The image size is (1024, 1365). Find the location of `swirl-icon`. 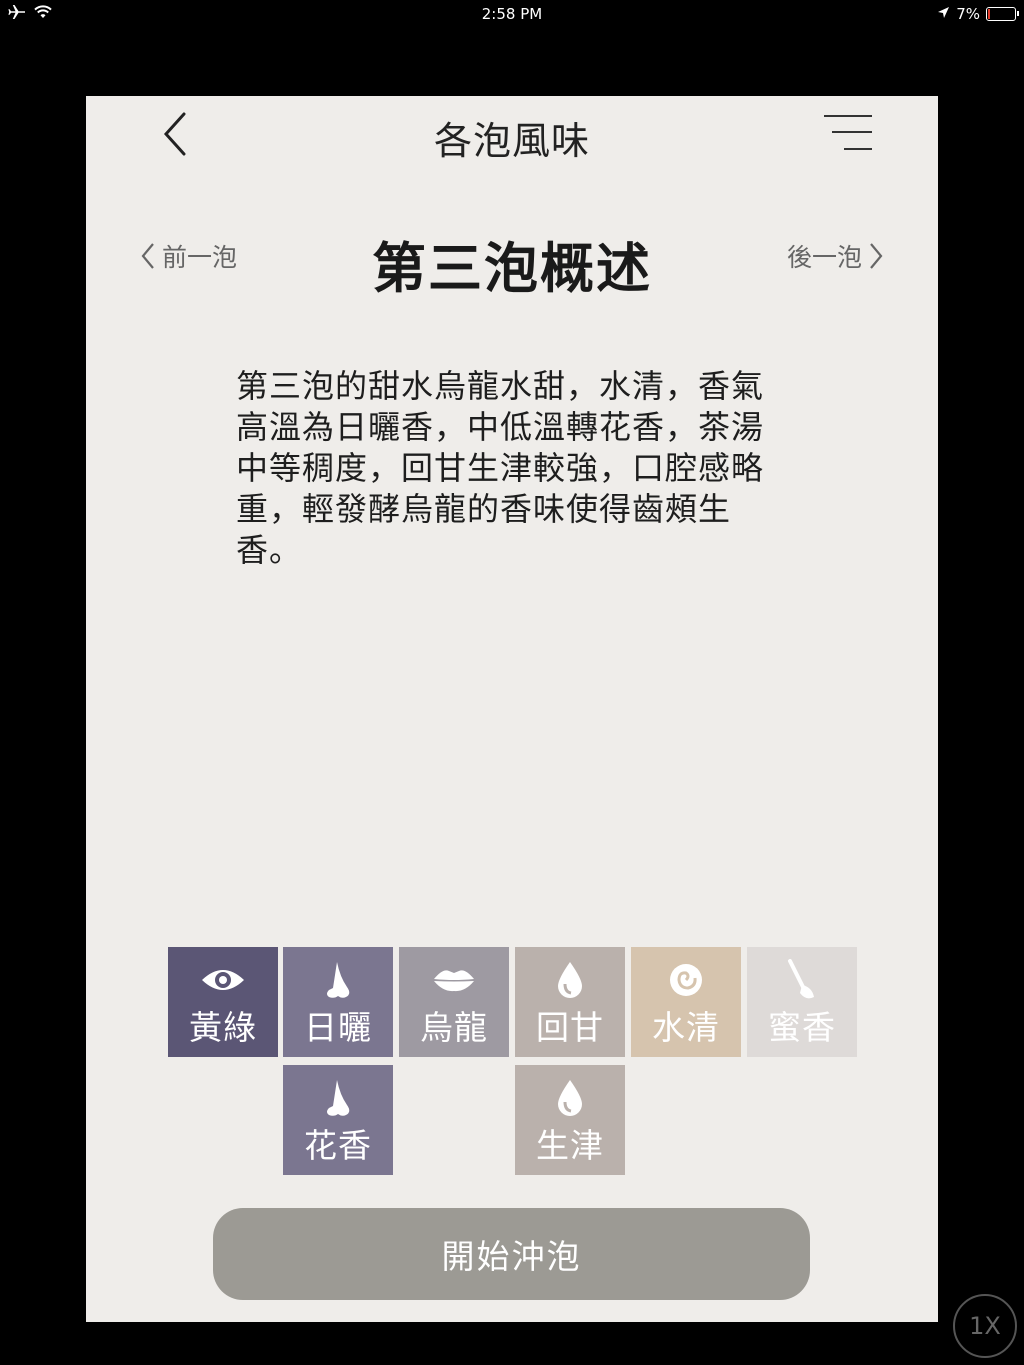

swirl-icon is located at coordinates (686, 980).